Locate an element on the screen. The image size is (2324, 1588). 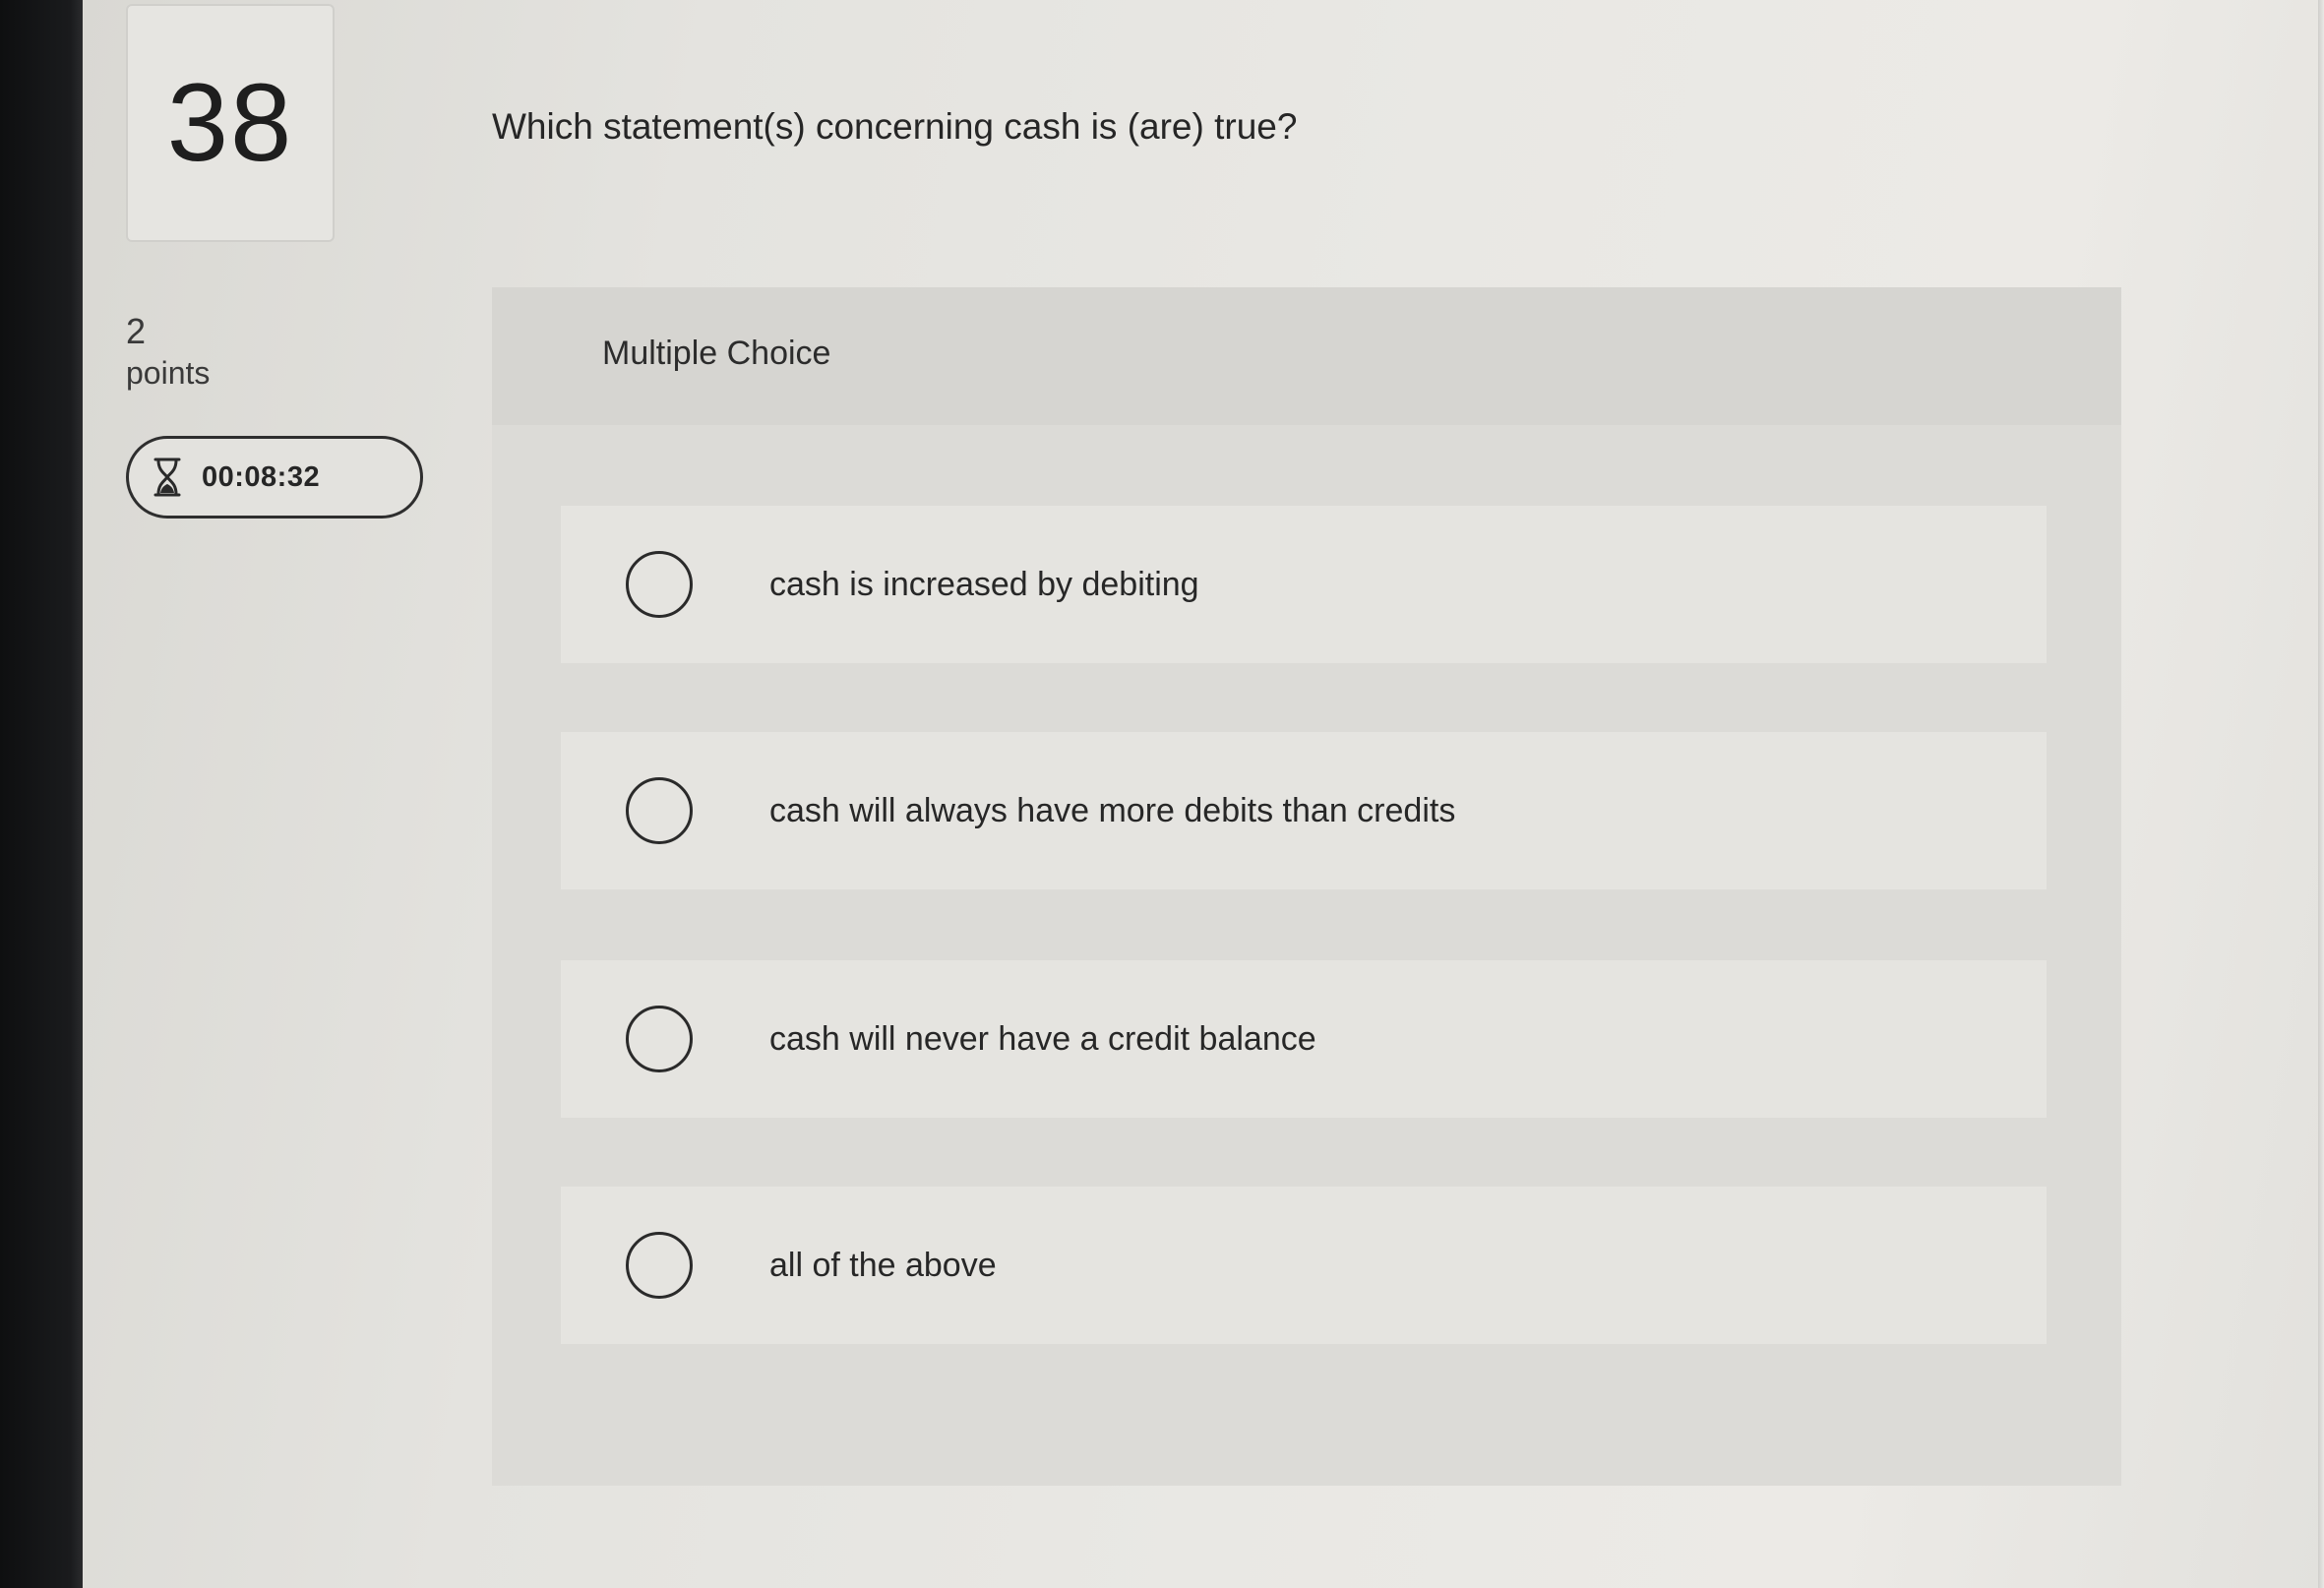
timer-badge: 00:08:32 is located at coordinates (274, 477).